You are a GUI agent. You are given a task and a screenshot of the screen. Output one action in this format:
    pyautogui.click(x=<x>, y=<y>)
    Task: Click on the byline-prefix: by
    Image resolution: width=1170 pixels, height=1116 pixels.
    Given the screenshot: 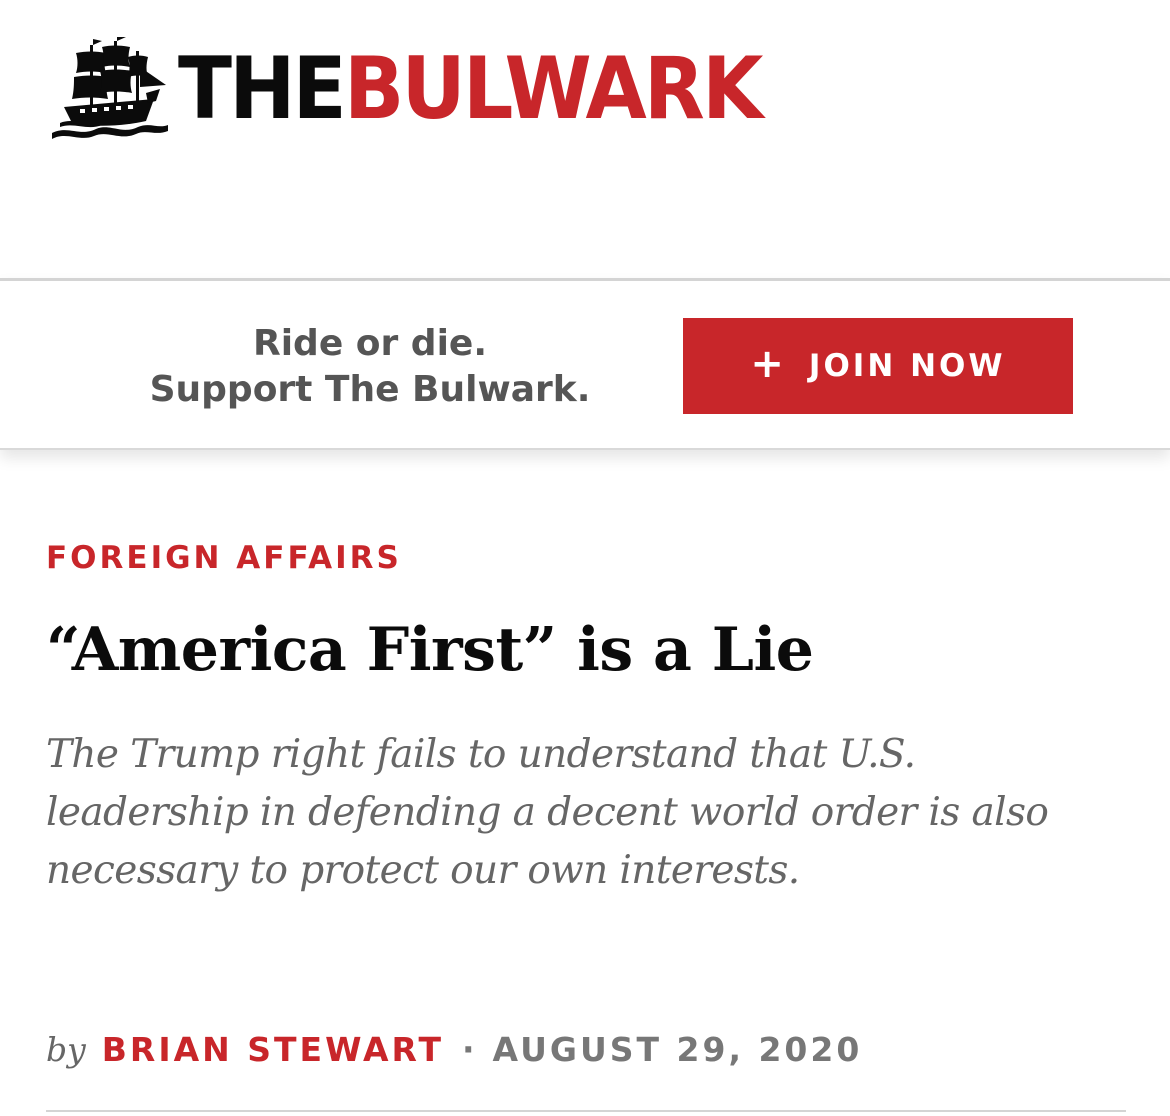 What is the action you would take?
    pyautogui.click(x=66, y=1049)
    